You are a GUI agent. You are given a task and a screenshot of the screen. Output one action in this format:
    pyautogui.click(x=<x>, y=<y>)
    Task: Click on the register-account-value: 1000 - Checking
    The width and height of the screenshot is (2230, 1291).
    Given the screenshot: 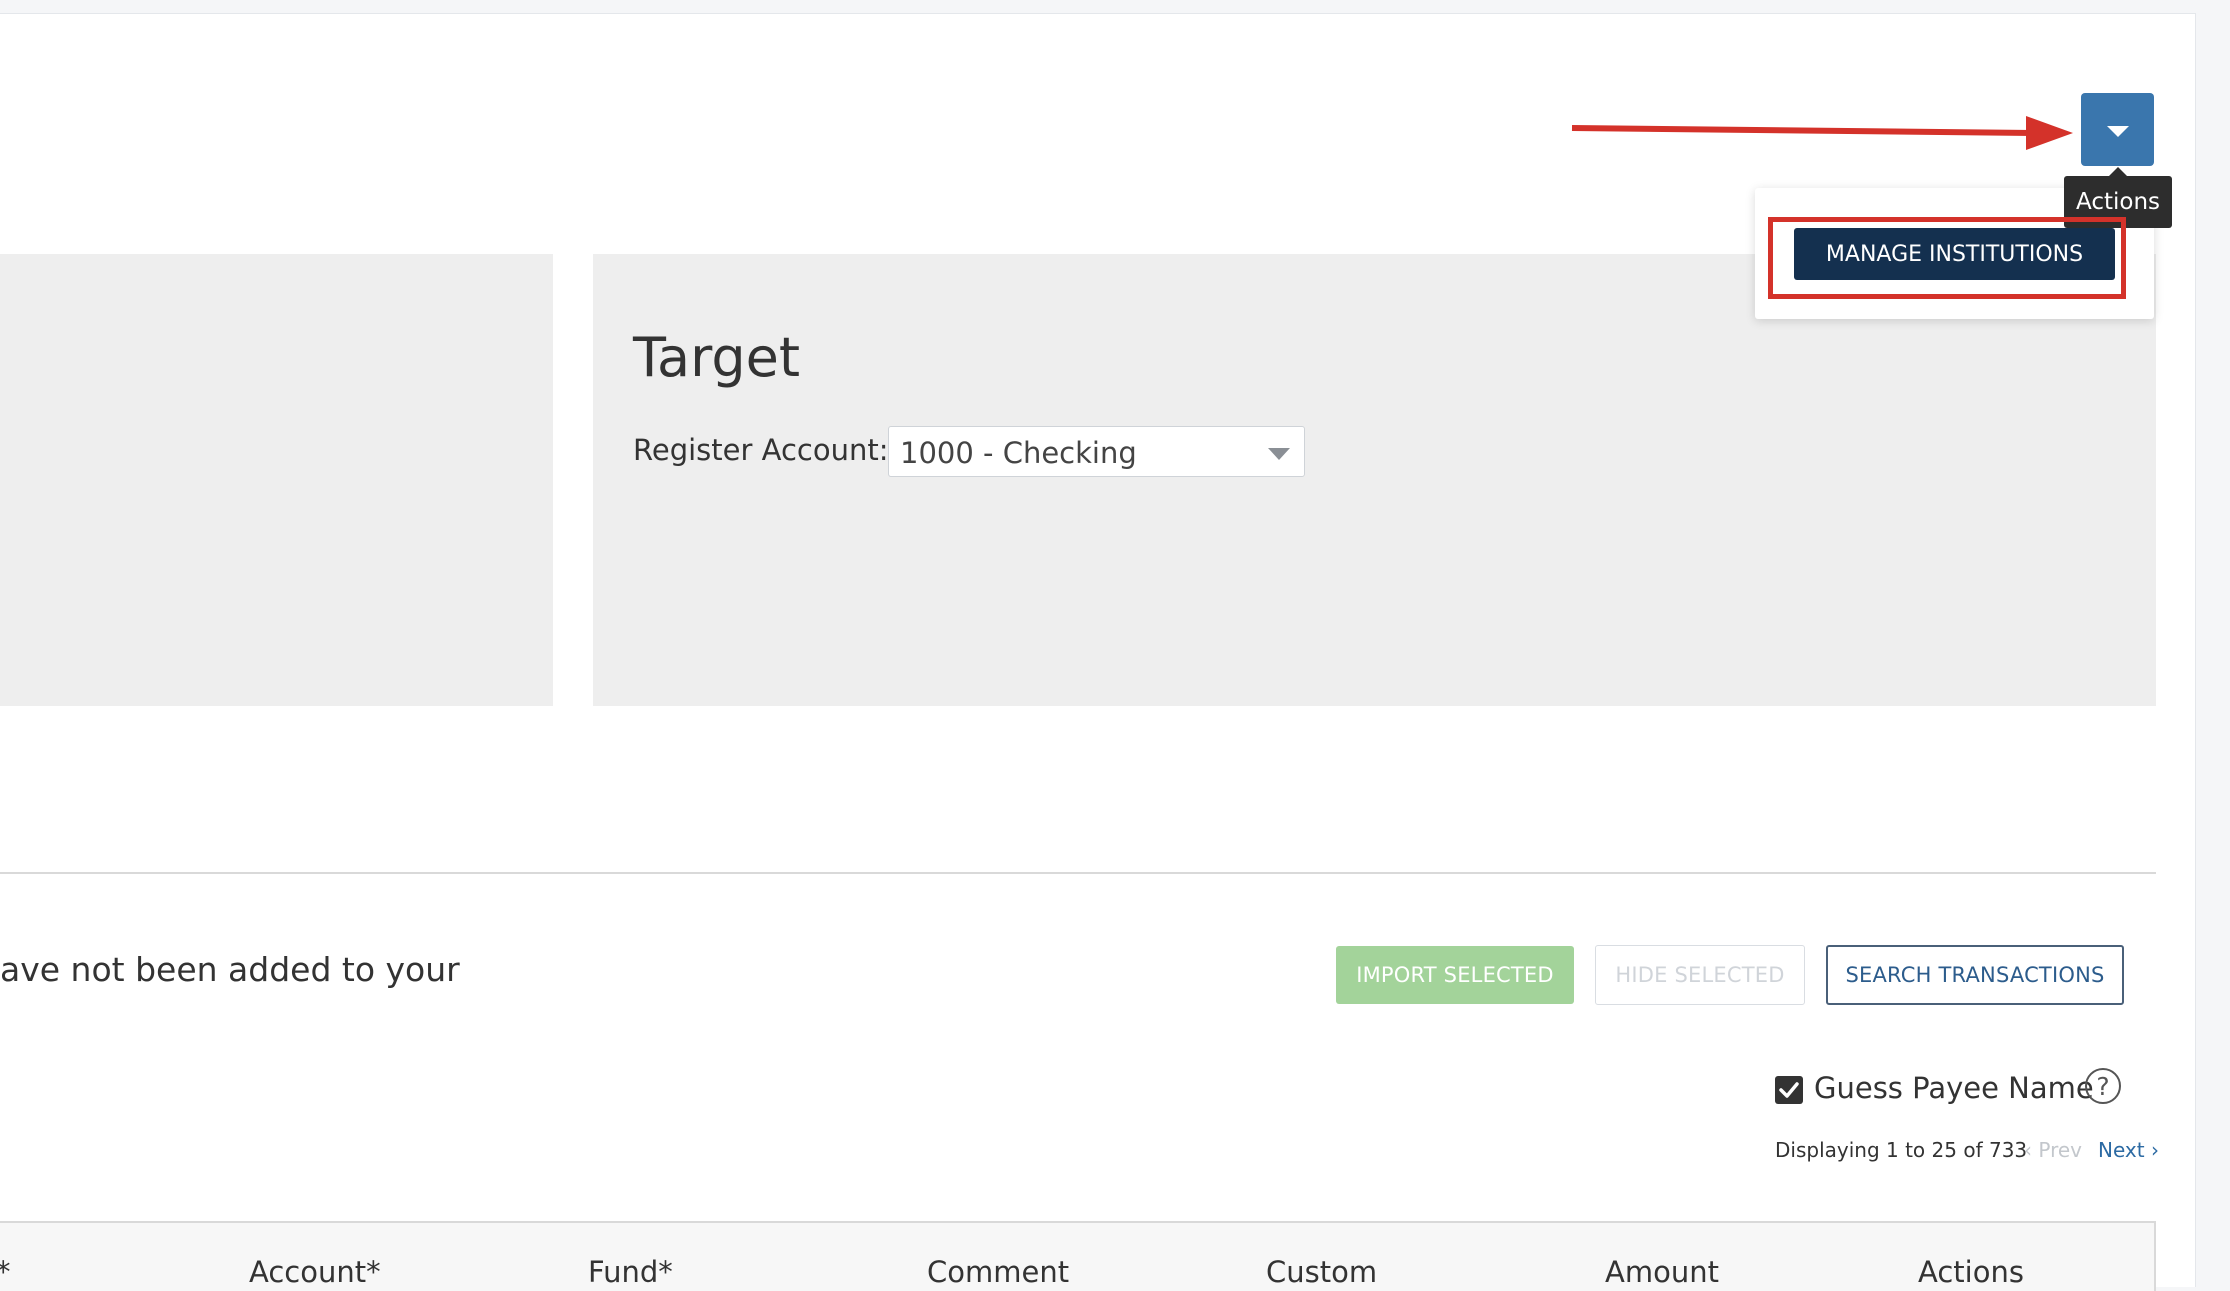 What is the action you would take?
    pyautogui.click(x=1018, y=453)
    